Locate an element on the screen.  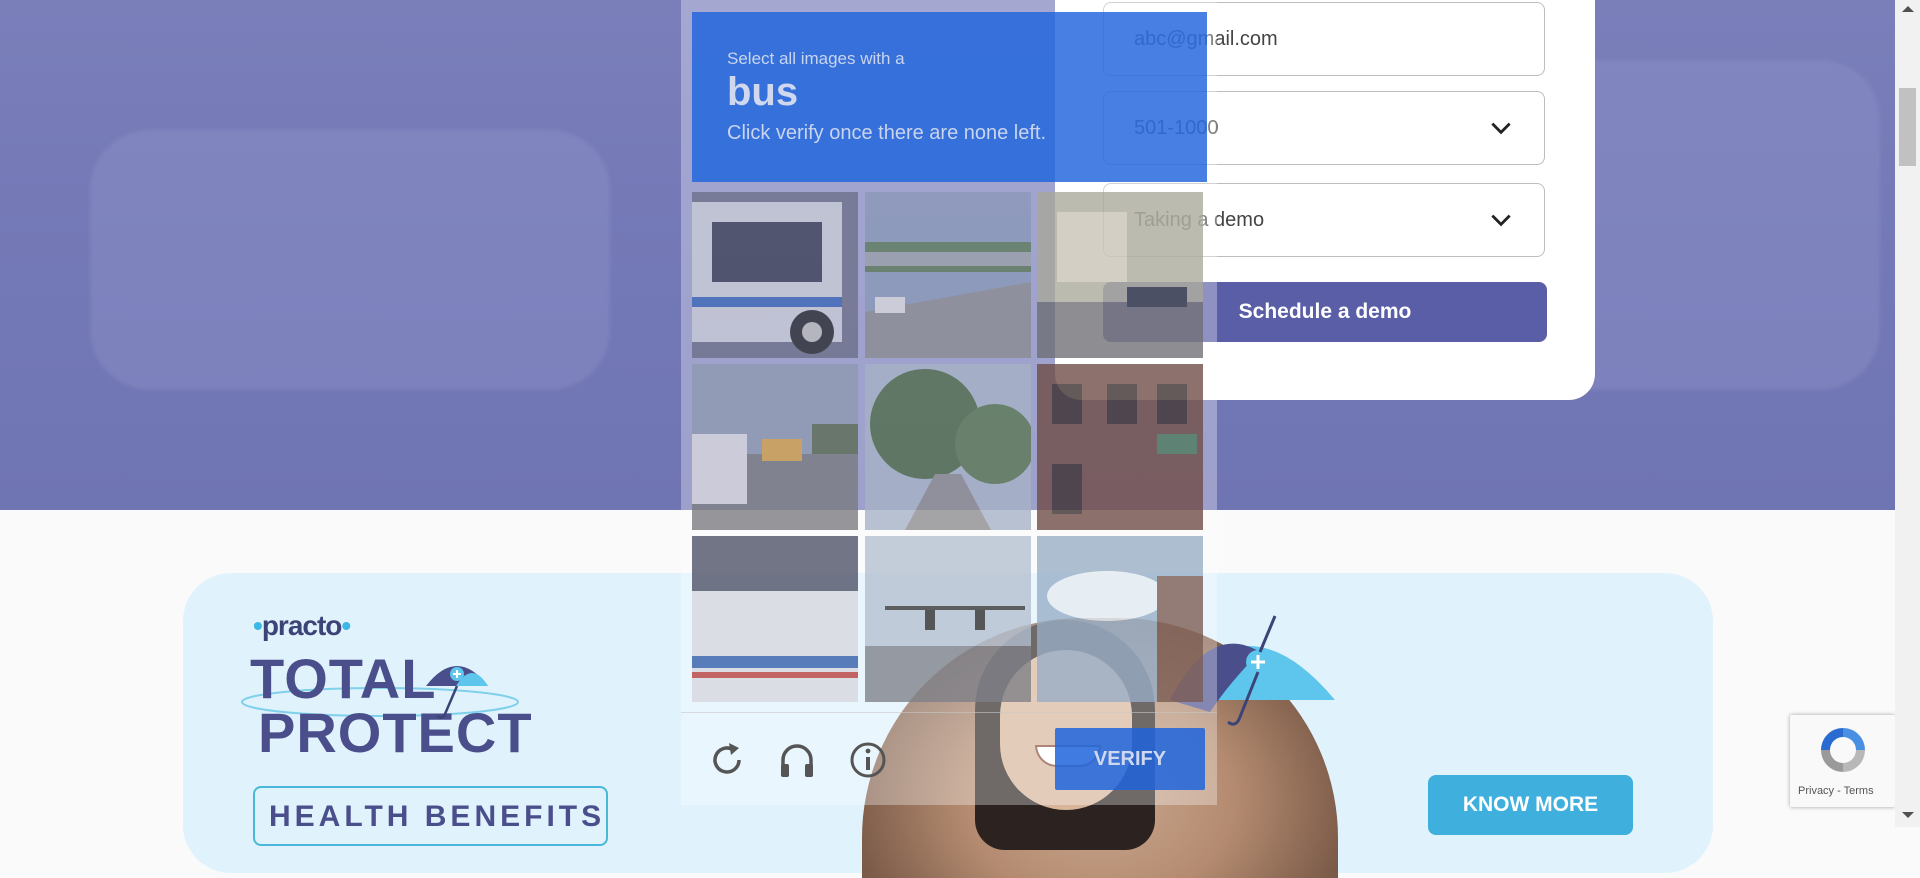
tile-image-highway-bridge is located at coordinates (948, 275).